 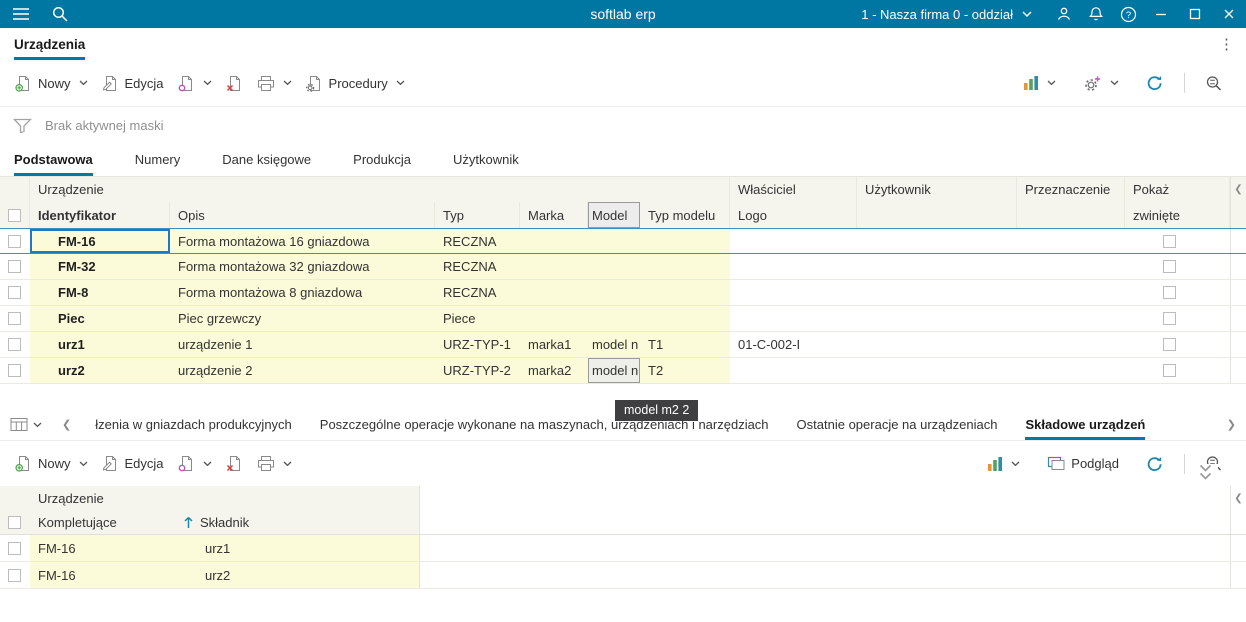 What do you see at coordinates (302, 318) in the screenshot?
I see `cell-opis: Piec grzewczy` at bounding box center [302, 318].